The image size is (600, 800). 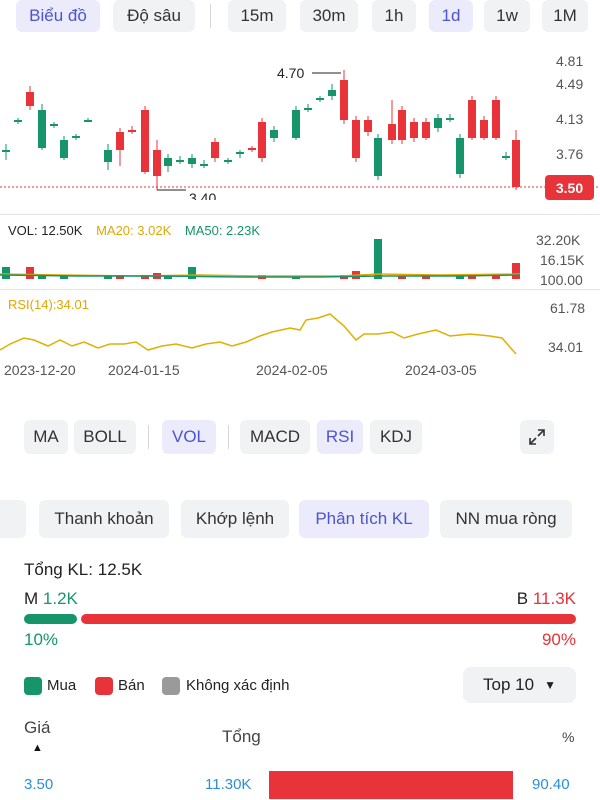 What do you see at coordinates (522, 598) in the screenshot?
I see `sell-prefix: B` at bounding box center [522, 598].